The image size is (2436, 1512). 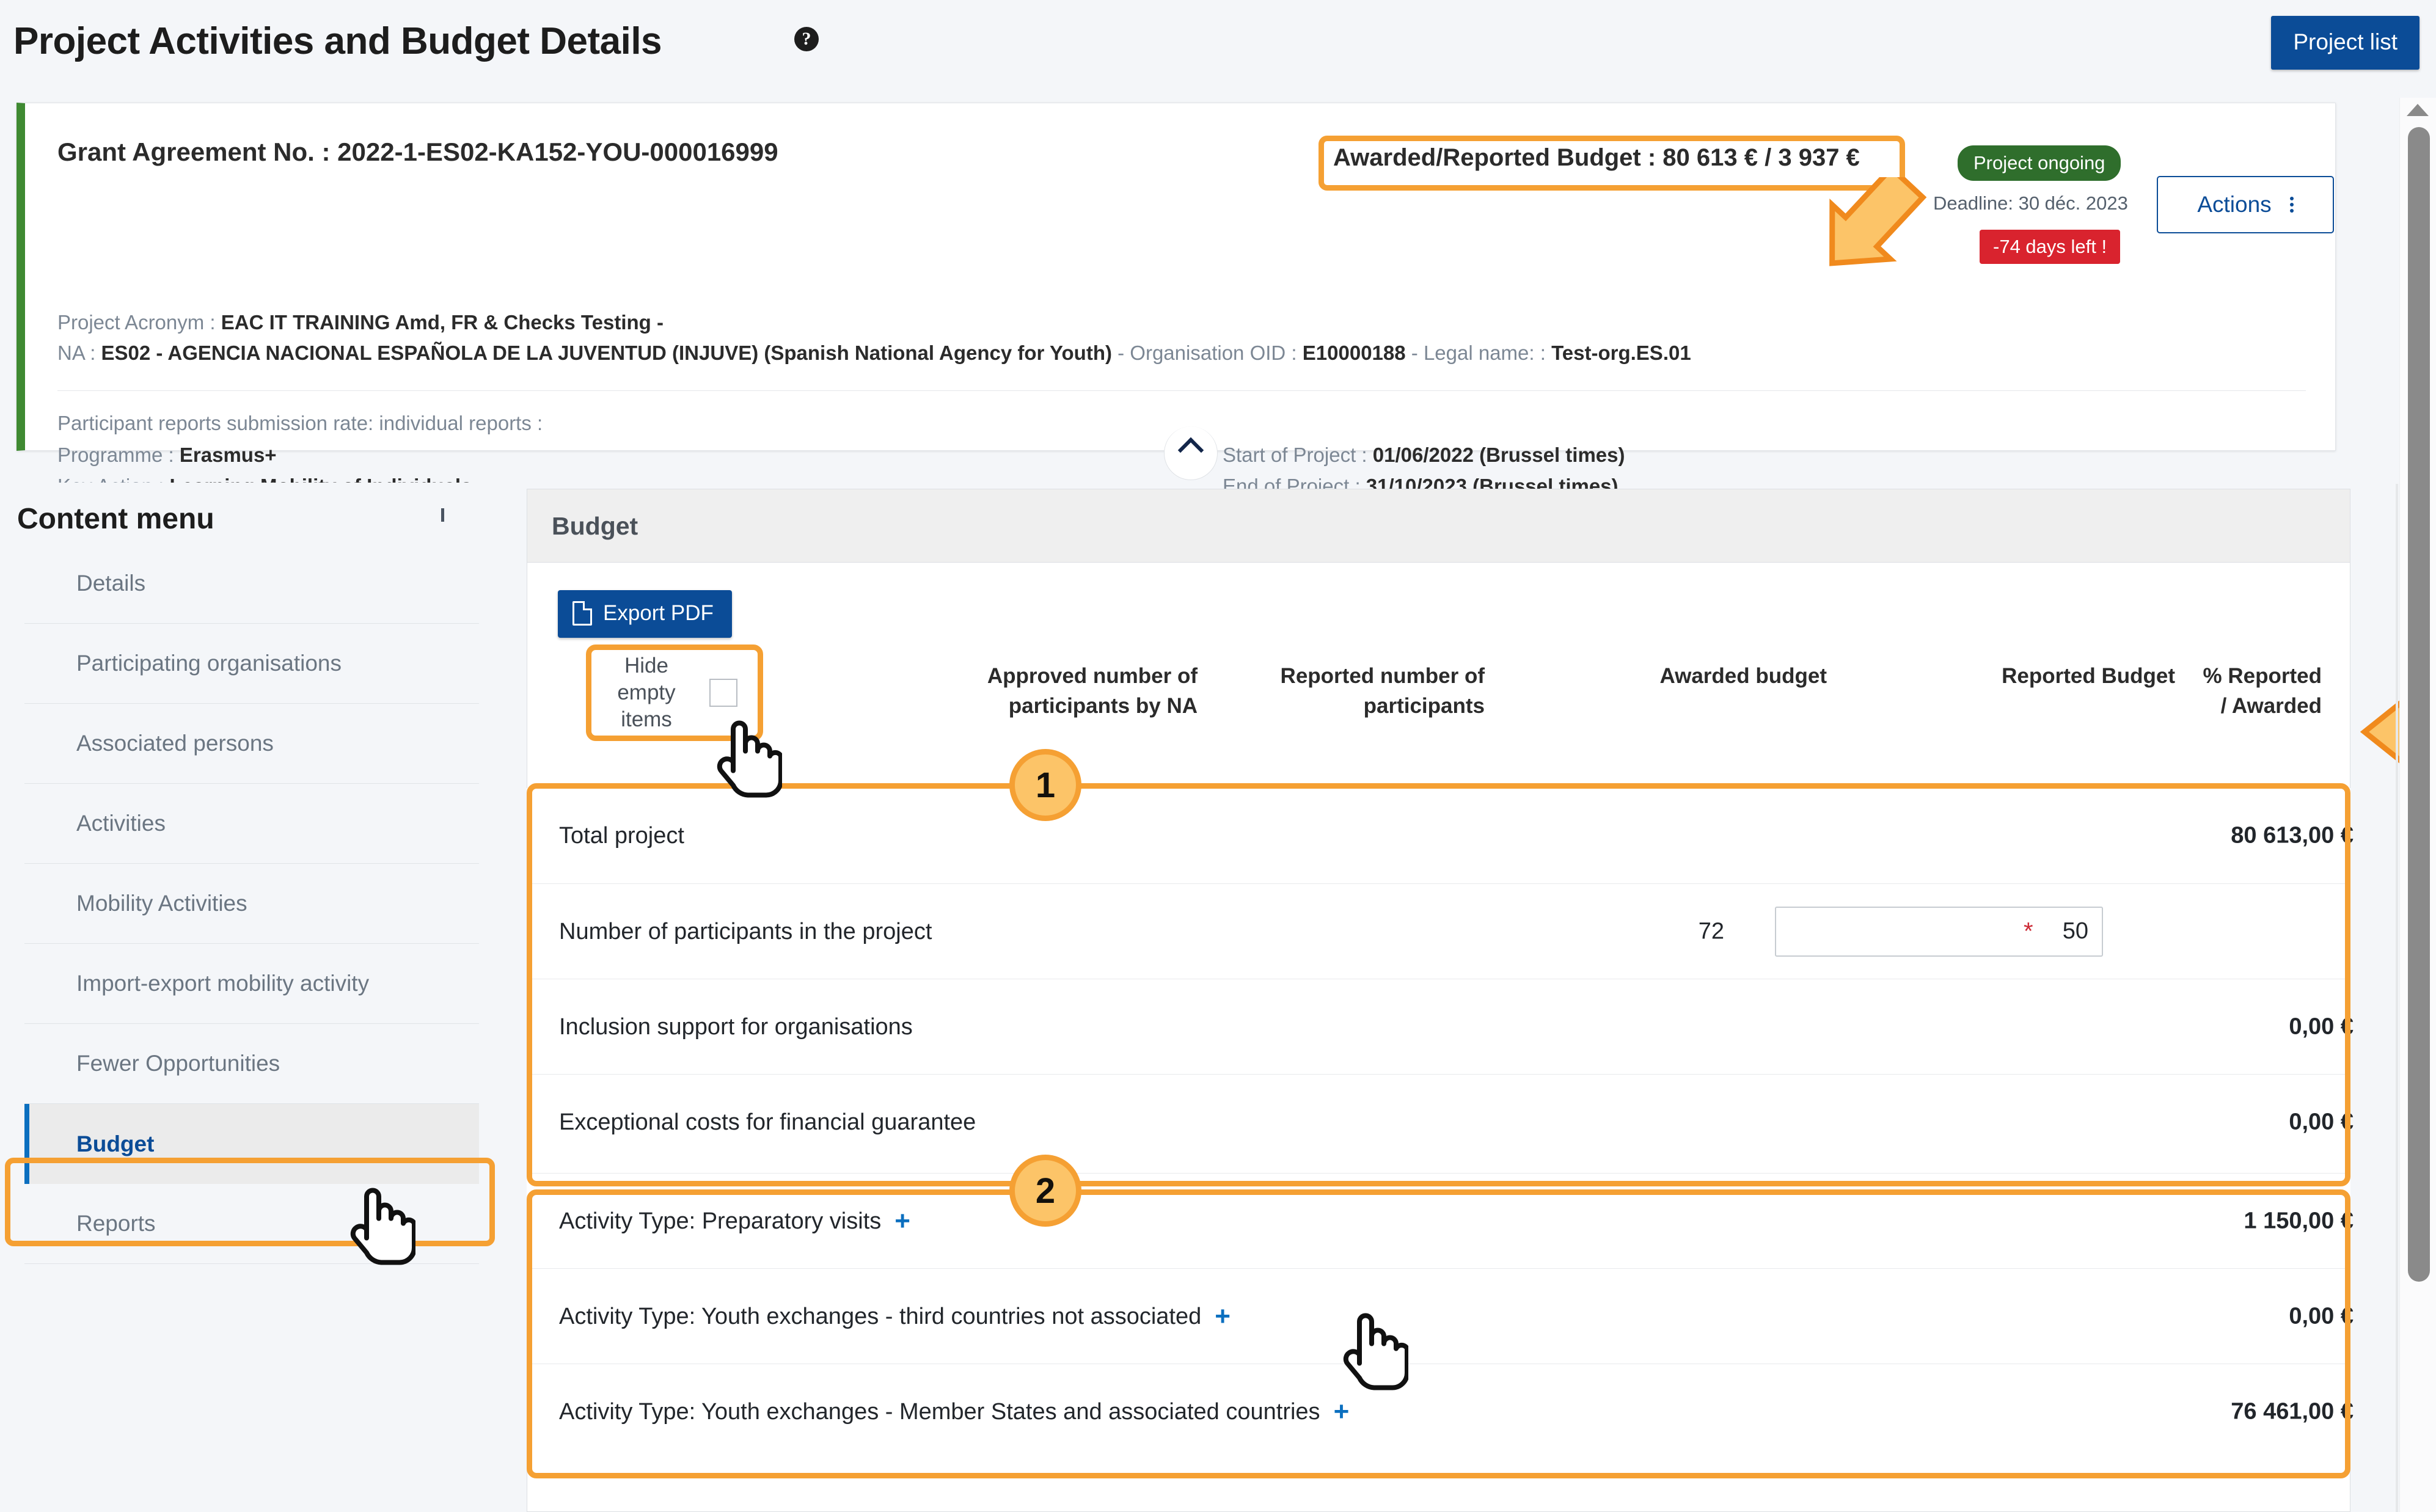 What do you see at coordinates (251, 1144) in the screenshot?
I see `sidebar-item-budget: Budget` at bounding box center [251, 1144].